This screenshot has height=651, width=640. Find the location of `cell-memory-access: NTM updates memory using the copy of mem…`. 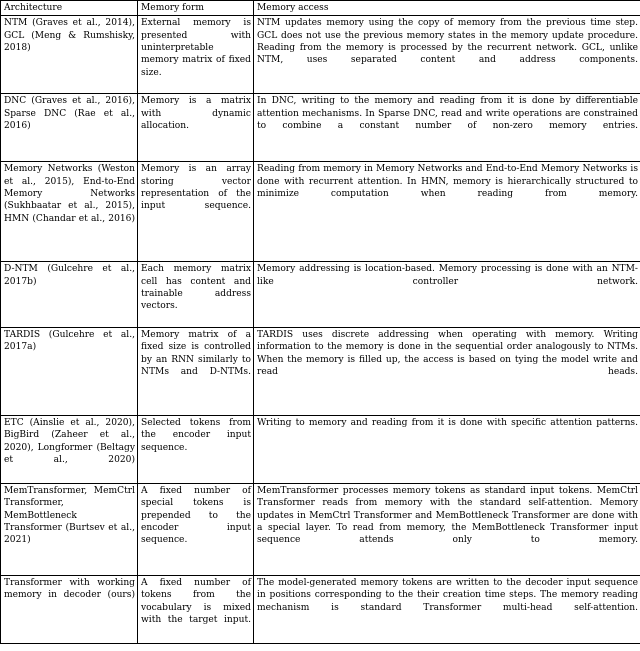

cell-memory-access: NTM updates memory using the copy of mem… is located at coordinates (446, 55).